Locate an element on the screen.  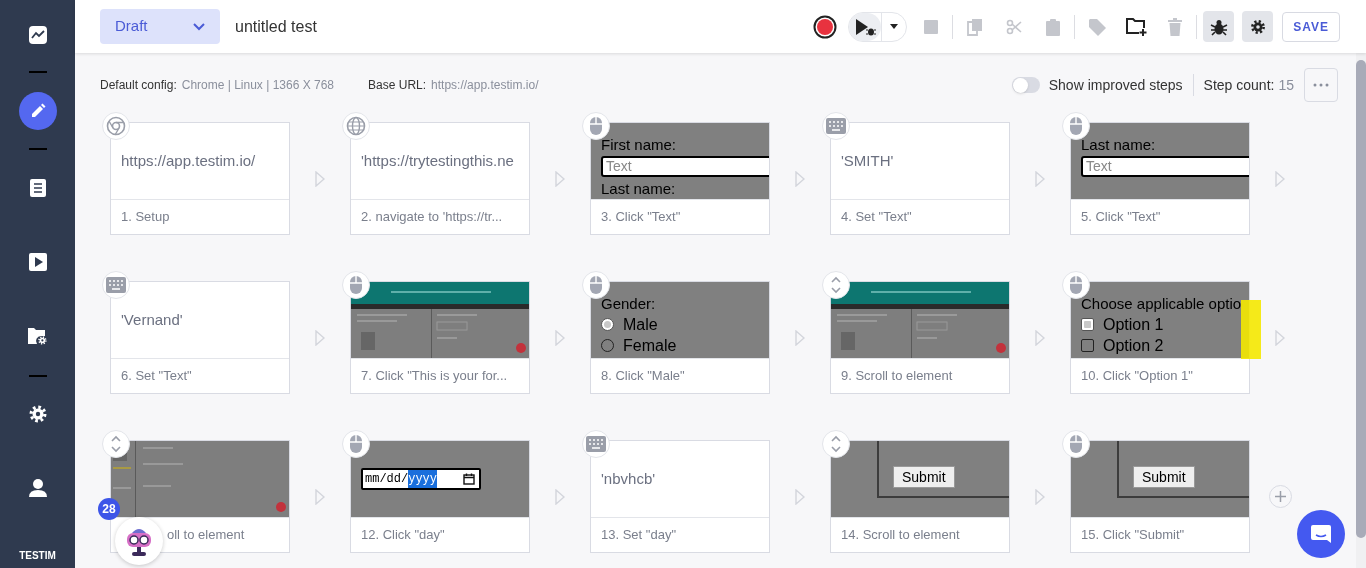
run-button is located at coordinates (878, 26).